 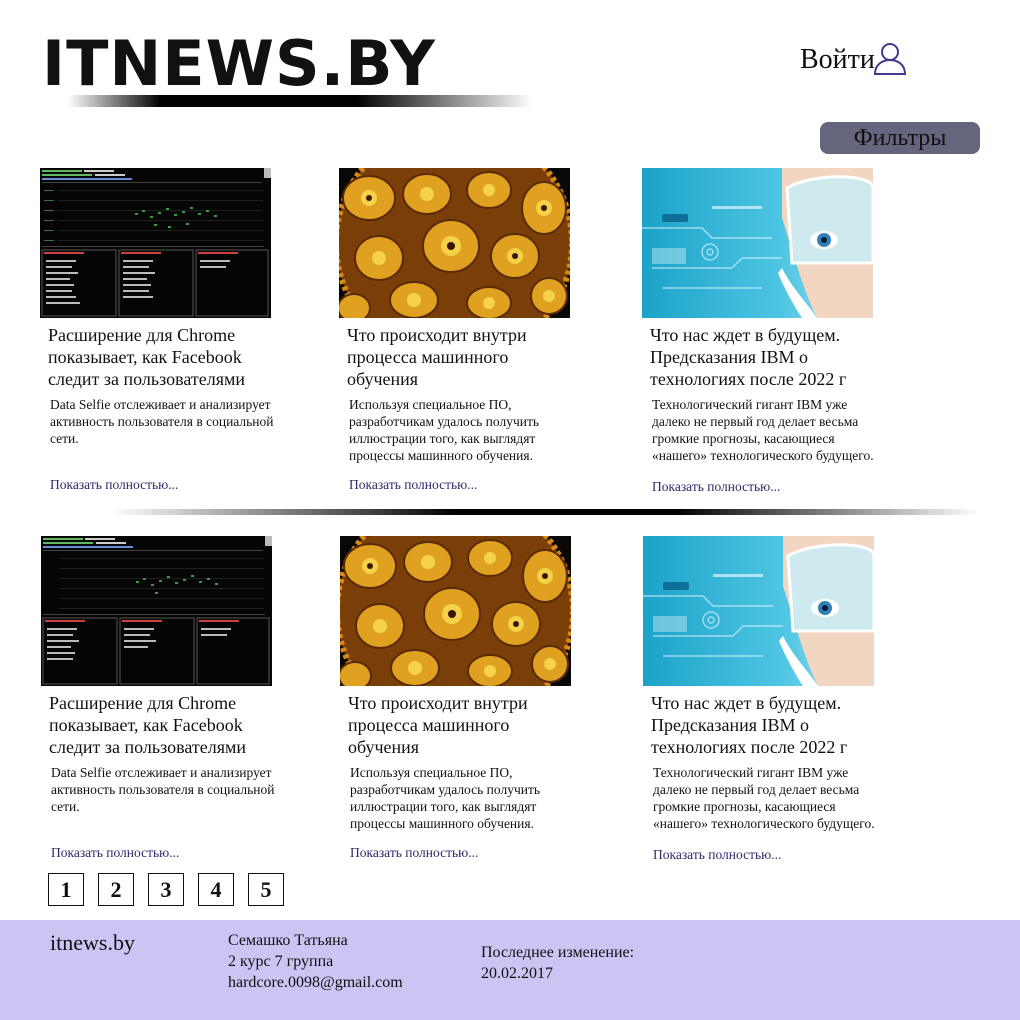 What do you see at coordinates (216, 889) in the screenshot?
I see `page-button-4: 4` at bounding box center [216, 889].